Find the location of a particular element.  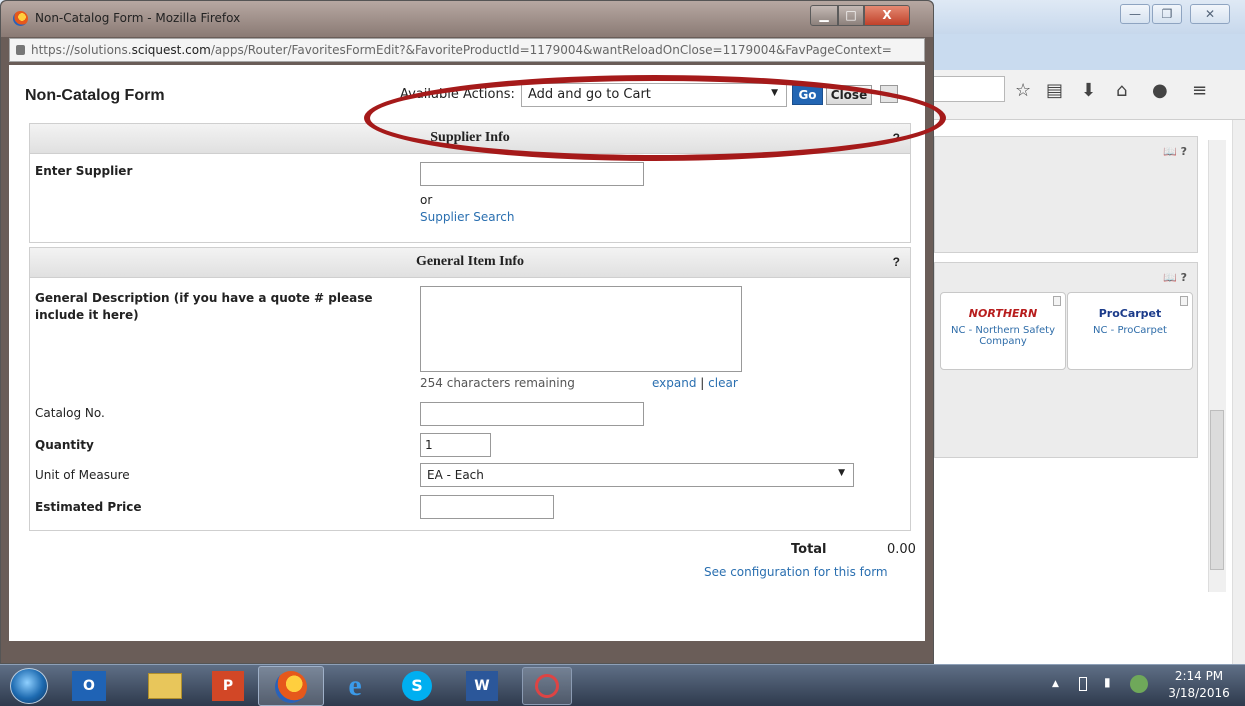

print-icon is located at coordinates (889, 94).